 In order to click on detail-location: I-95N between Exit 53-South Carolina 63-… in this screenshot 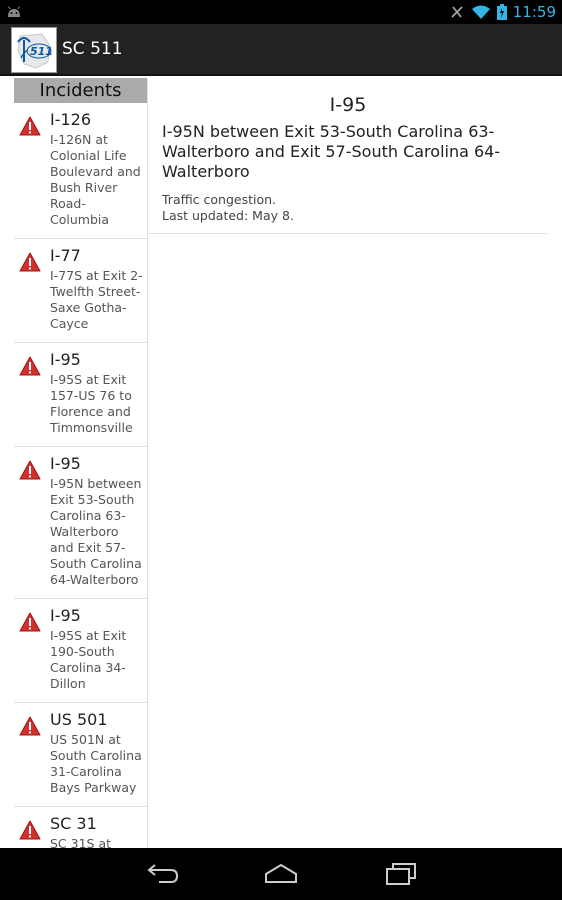, I will do `click(331, 151)`.